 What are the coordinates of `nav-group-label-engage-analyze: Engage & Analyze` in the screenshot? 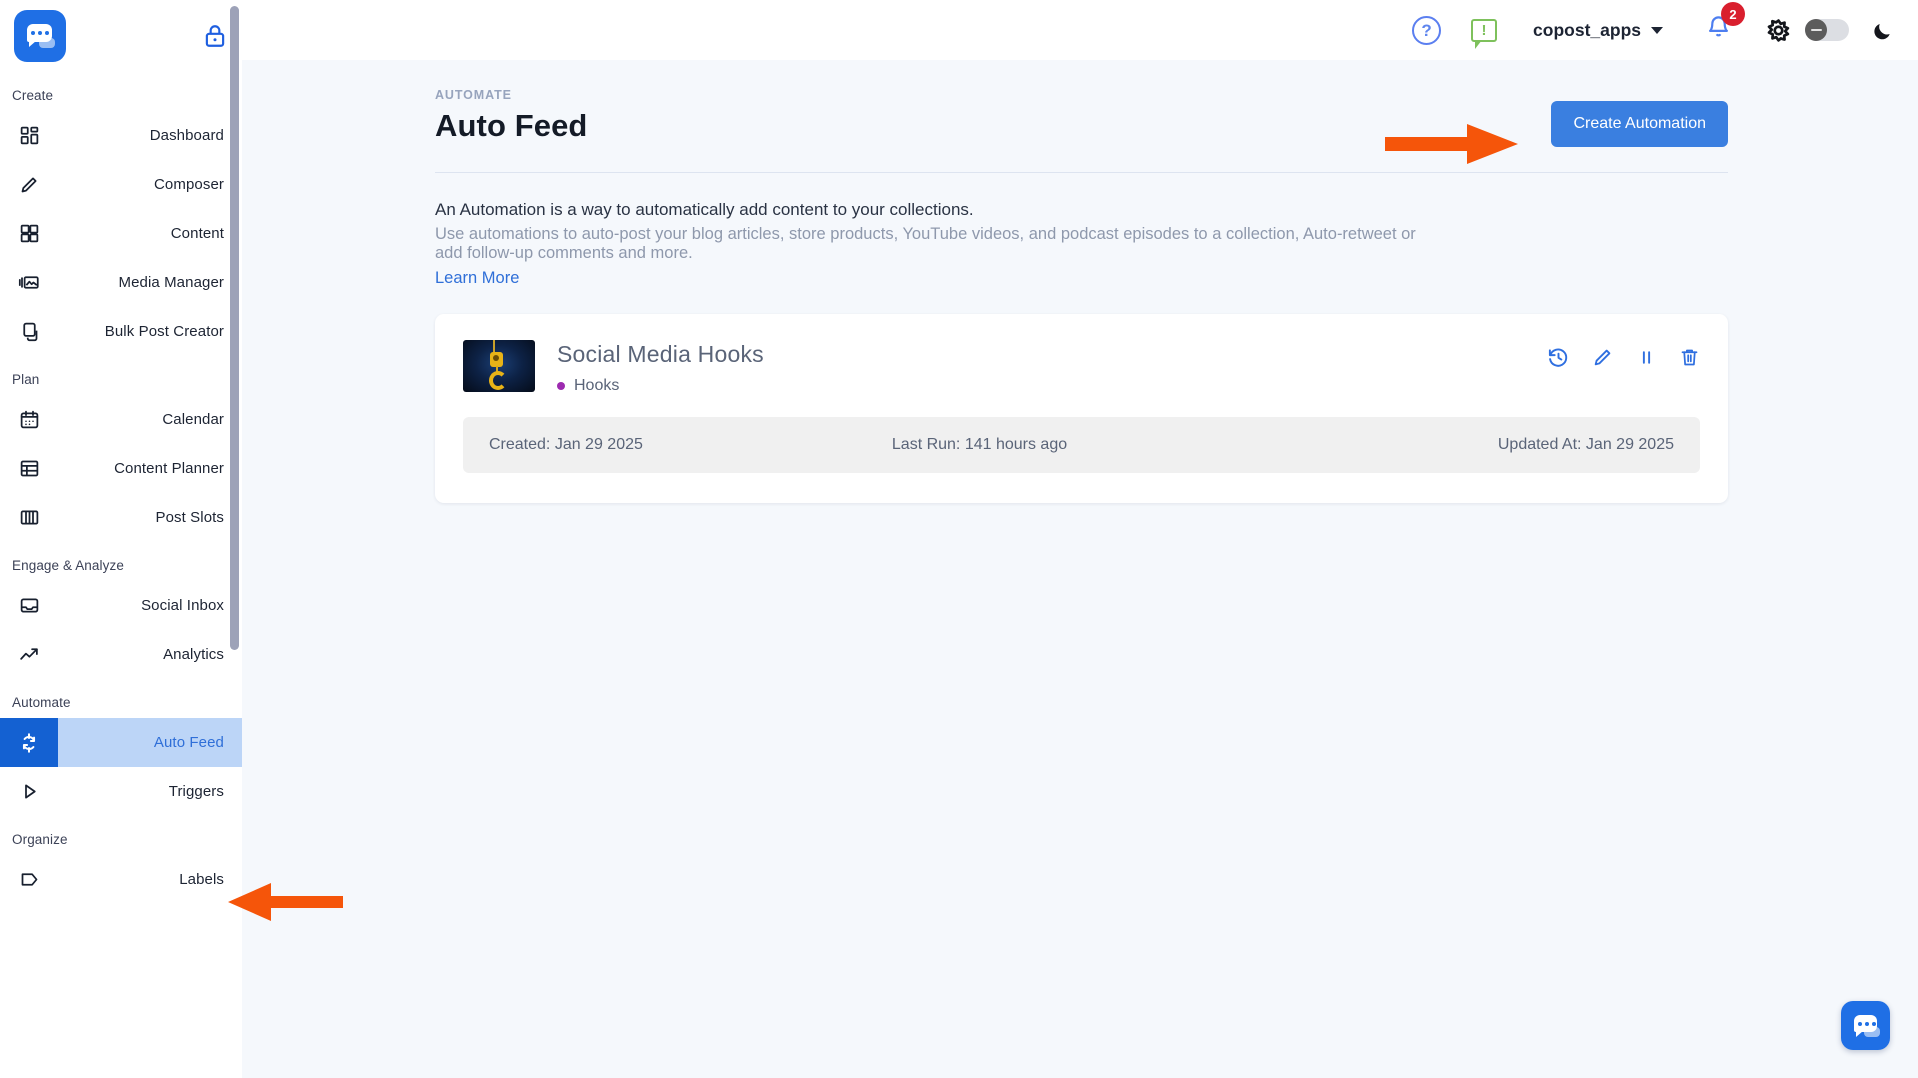 It's located at (68, 565).